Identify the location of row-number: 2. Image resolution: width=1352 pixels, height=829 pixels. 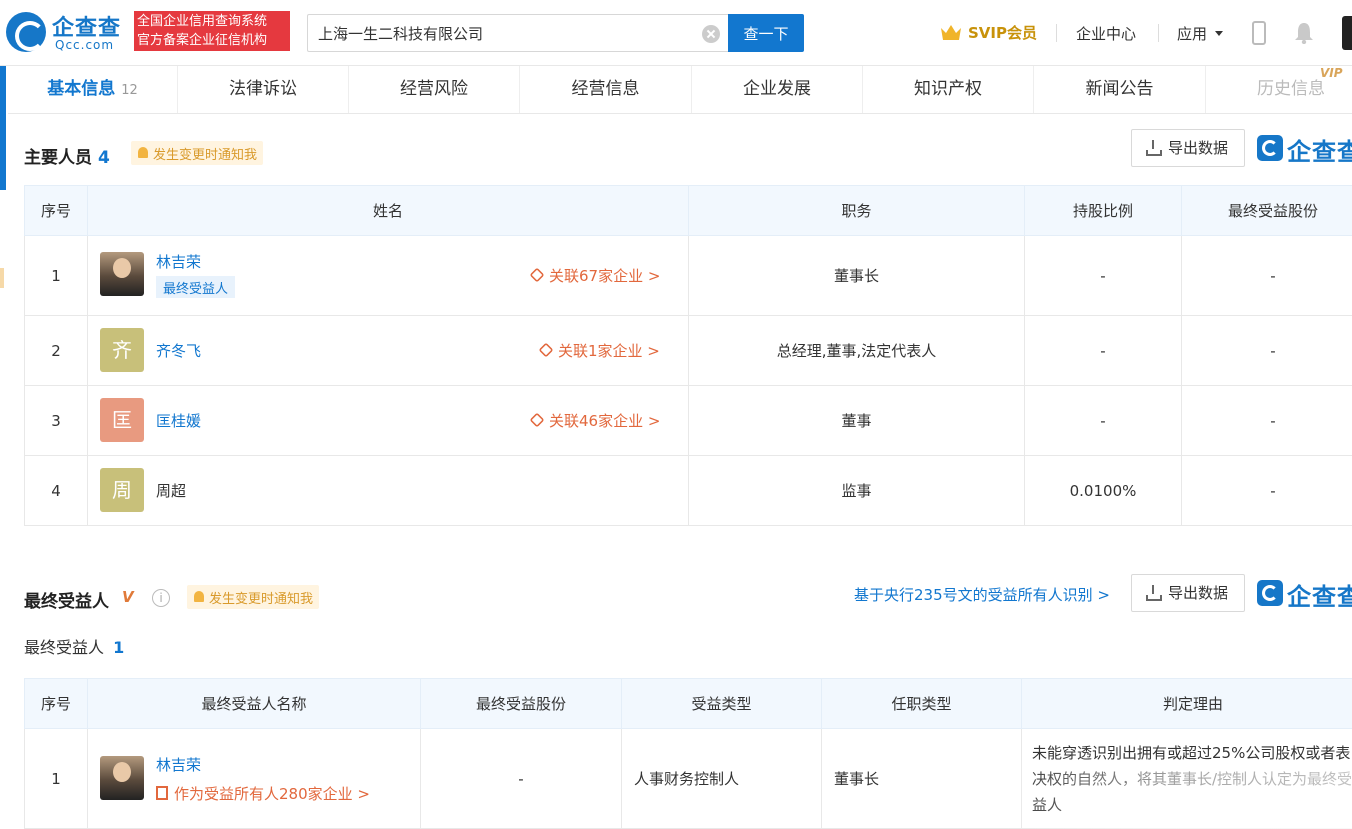
(56, 350).